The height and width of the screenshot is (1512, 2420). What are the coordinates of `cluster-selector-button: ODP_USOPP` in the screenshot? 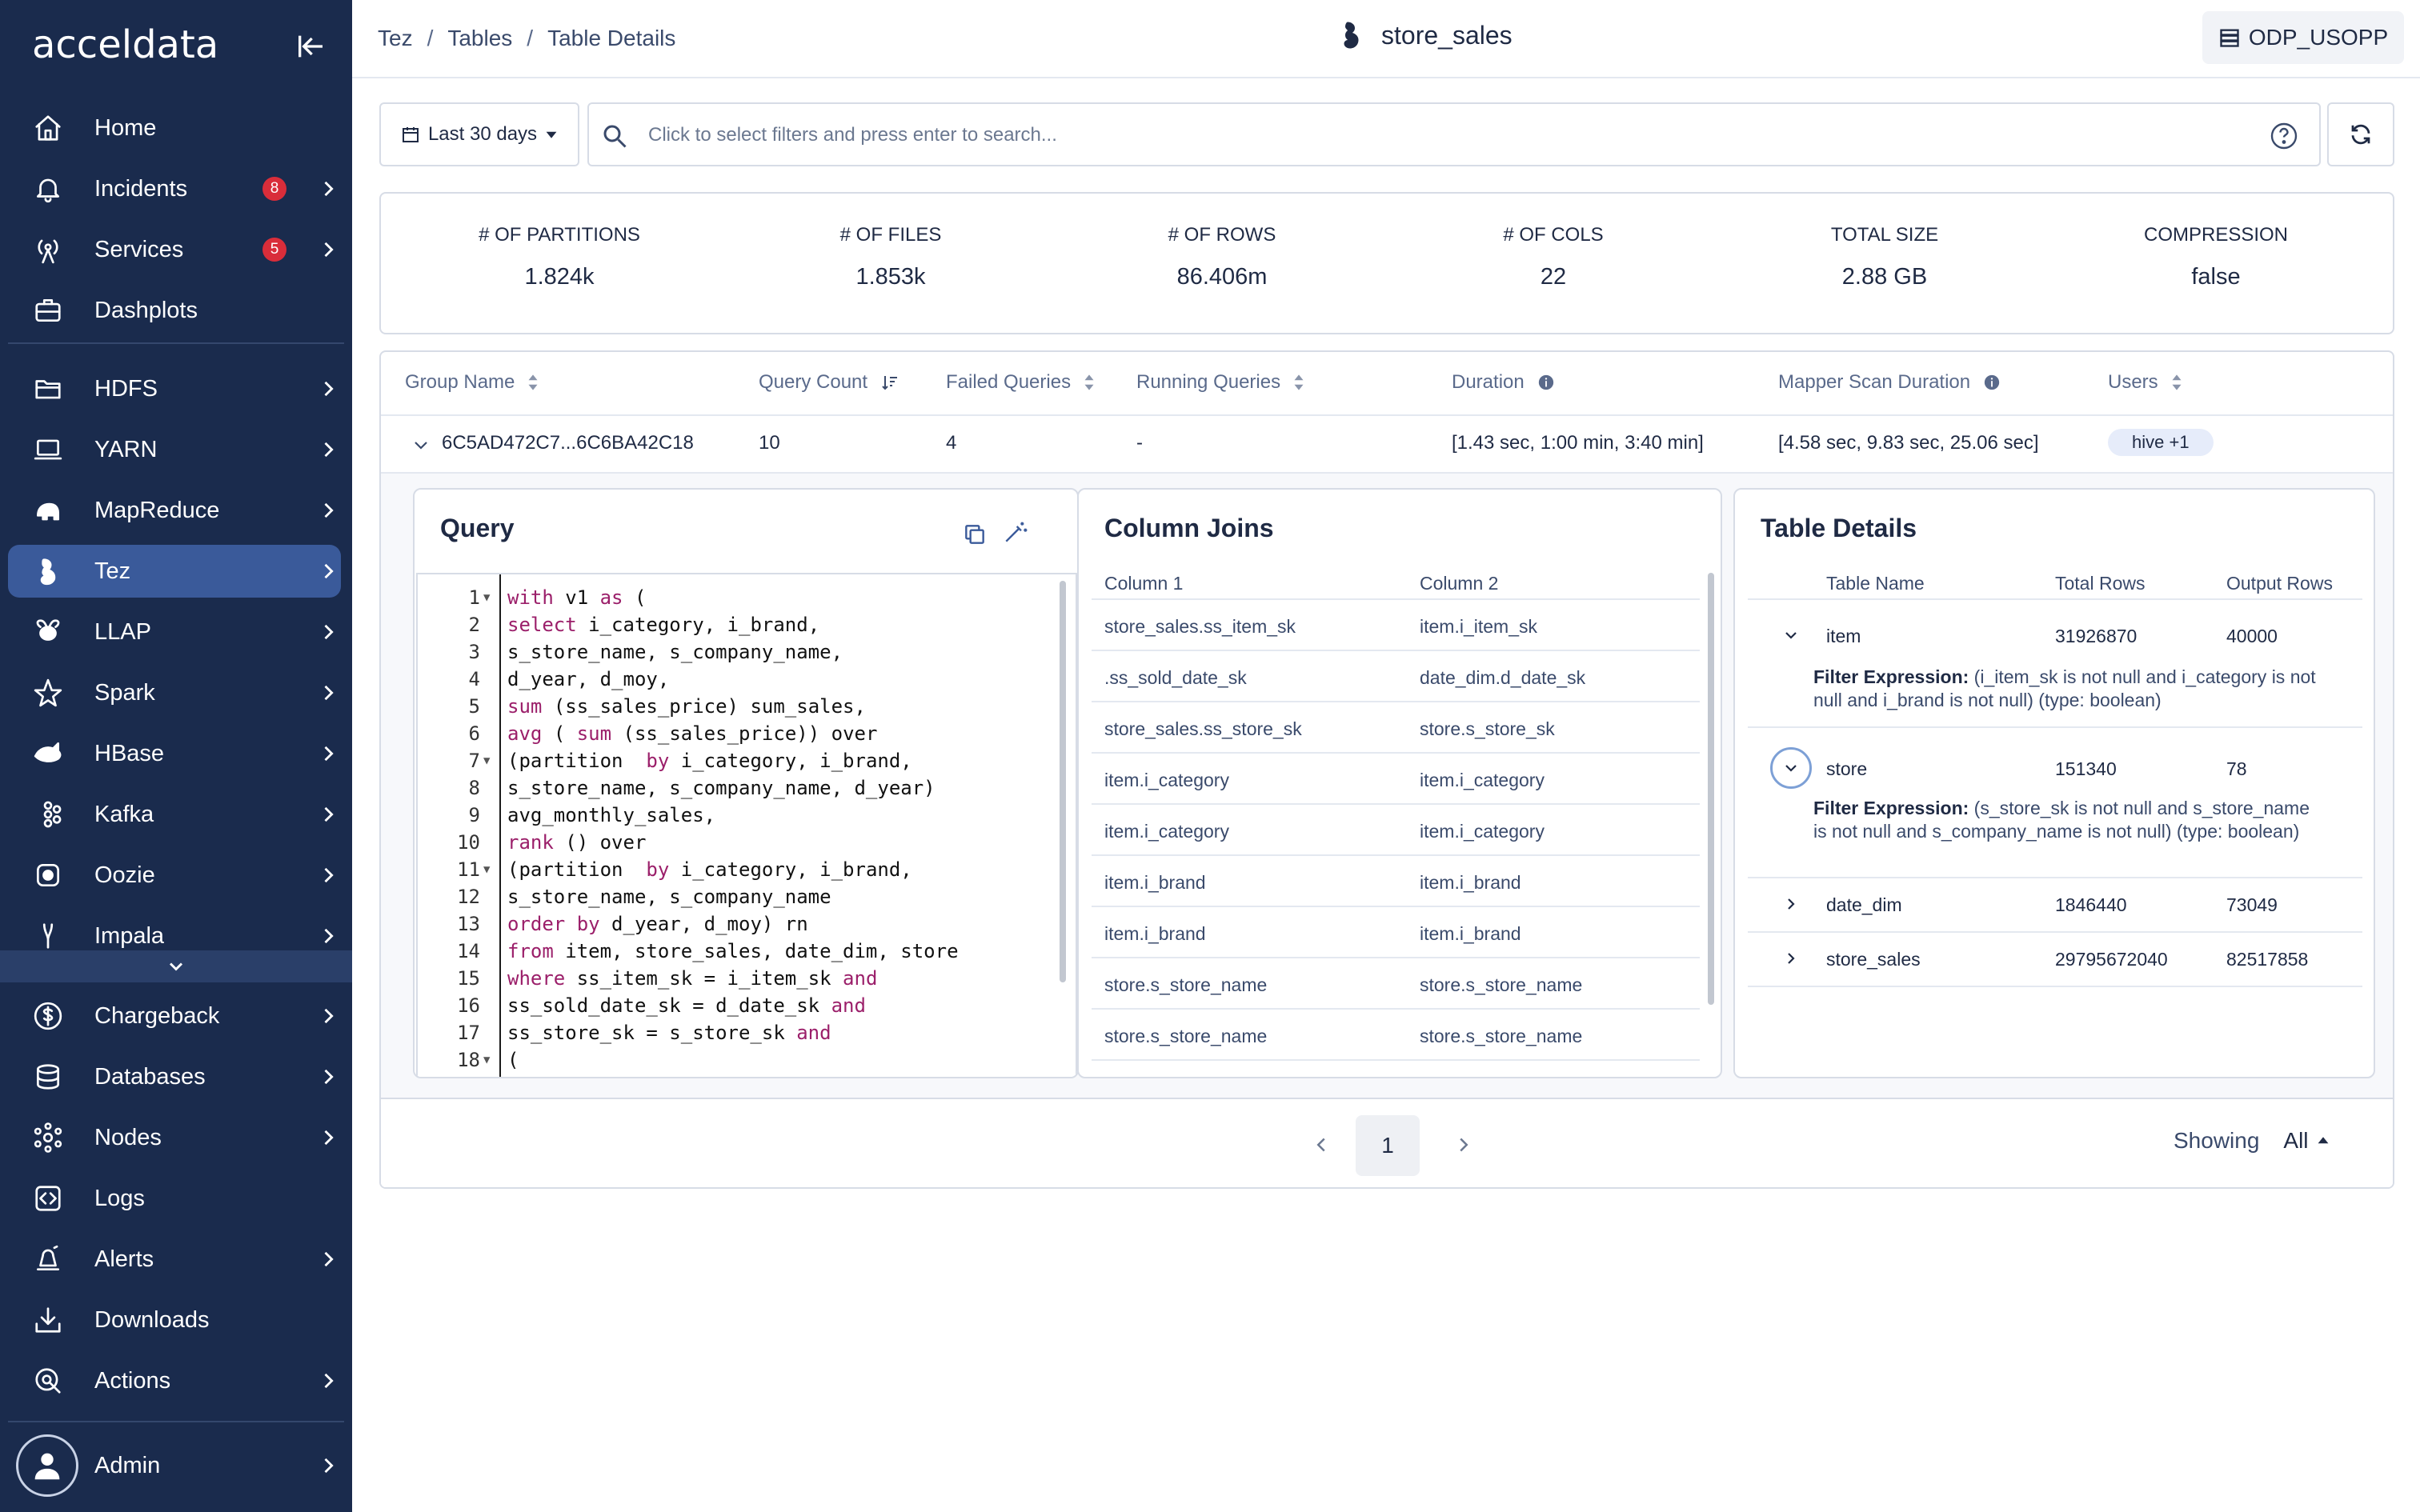 It's located at (2303, 37).